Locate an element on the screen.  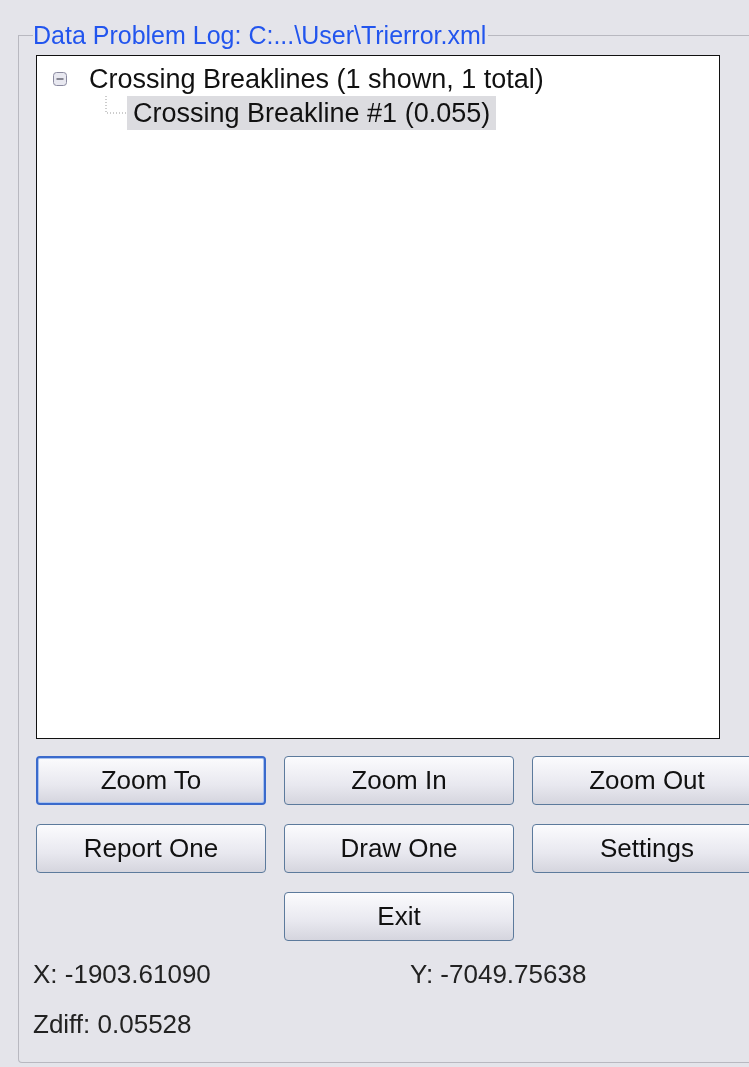
push-button: Zoom In is located at coordinates (399, 780).